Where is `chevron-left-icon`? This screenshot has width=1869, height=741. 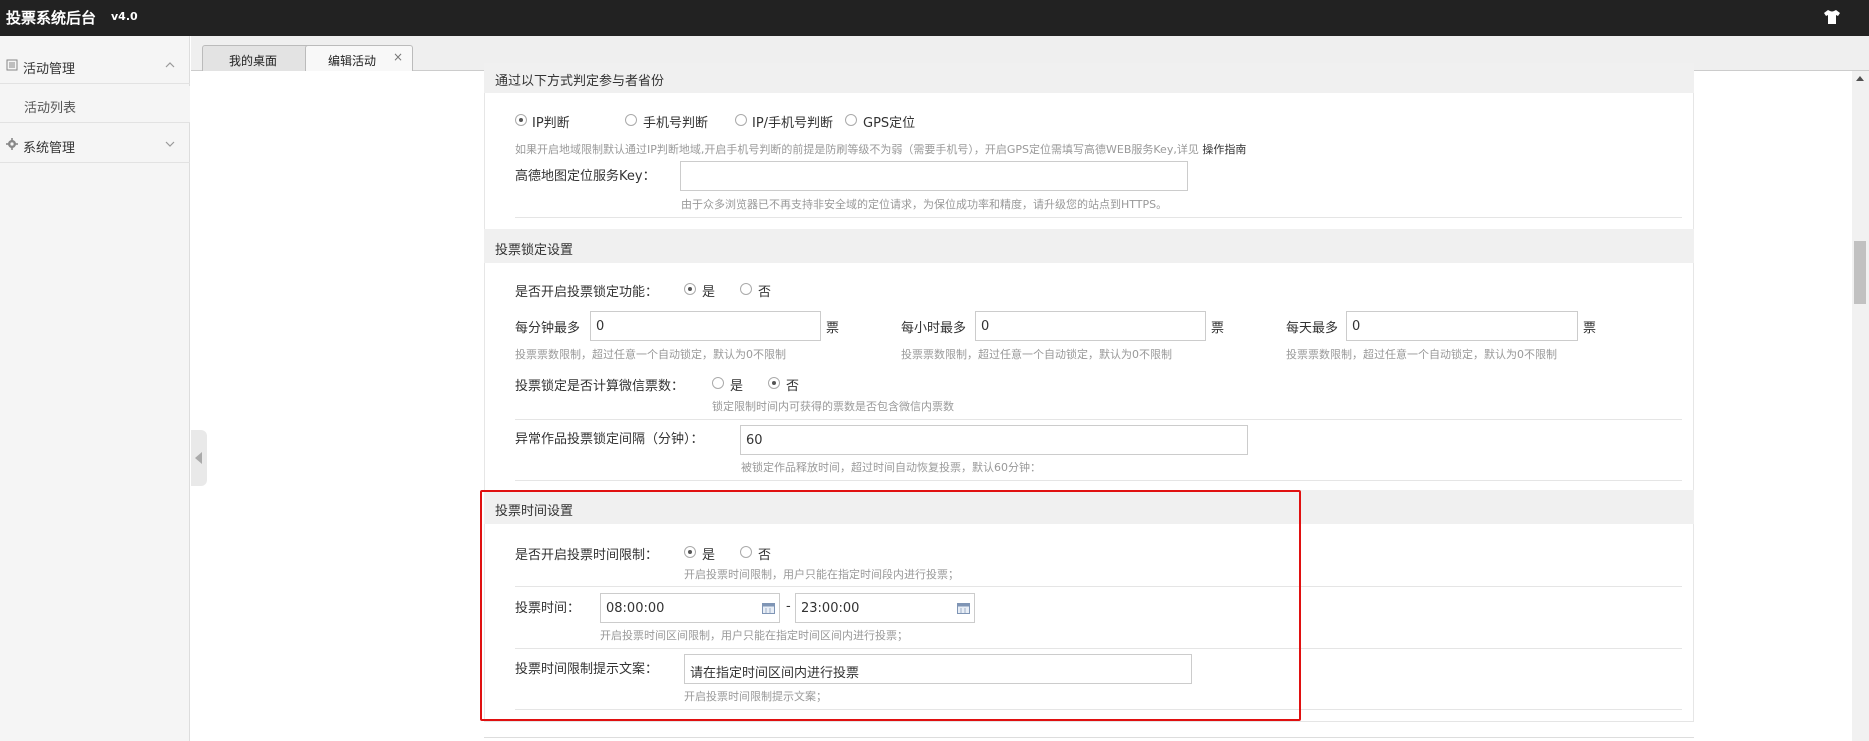 chevron-left-icon is located at coordinates (198, 458).